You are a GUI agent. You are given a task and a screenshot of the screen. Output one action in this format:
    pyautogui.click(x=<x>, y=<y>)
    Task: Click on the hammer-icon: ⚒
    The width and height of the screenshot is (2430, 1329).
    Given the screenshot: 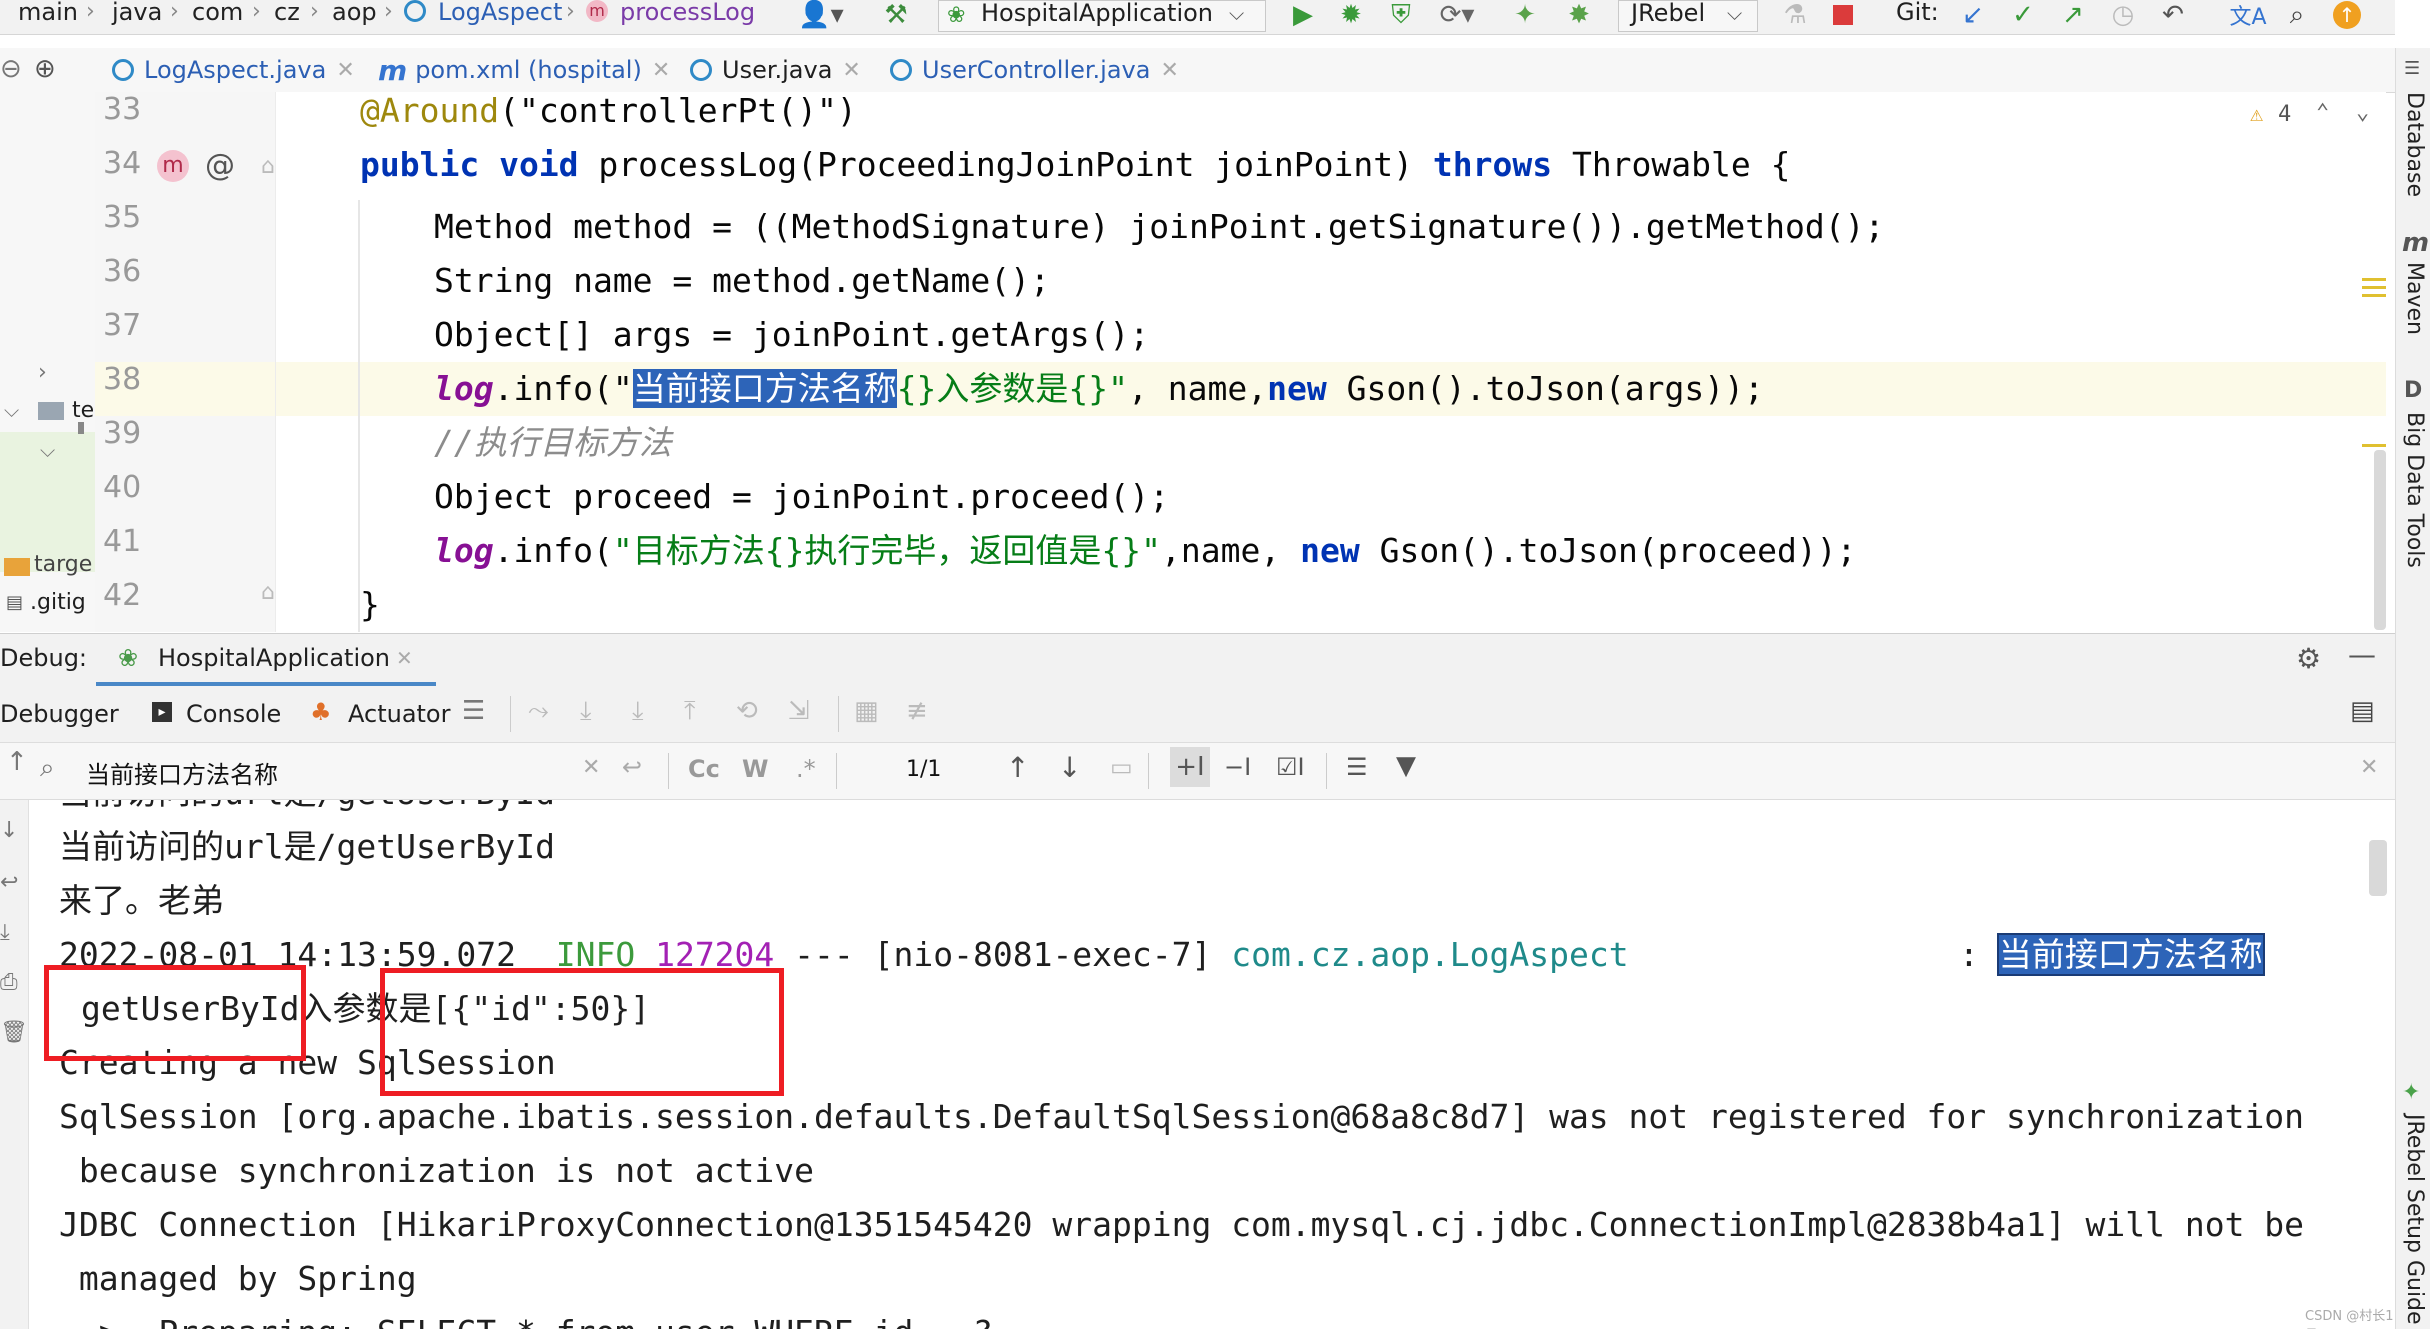 What is the action you would take?
    pyautogui.click(x=896, y=15)
    